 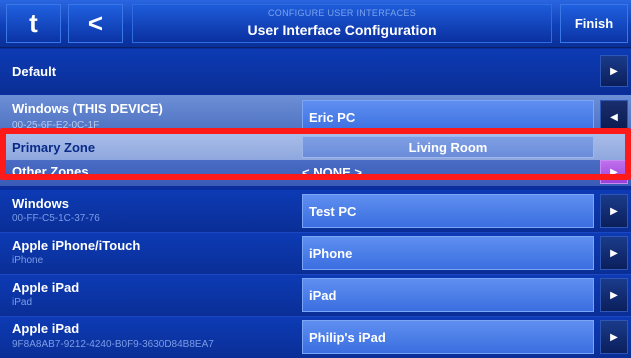 I want to click on row-label: Windows (THIS DEVICE), so click(x=87, y=108).